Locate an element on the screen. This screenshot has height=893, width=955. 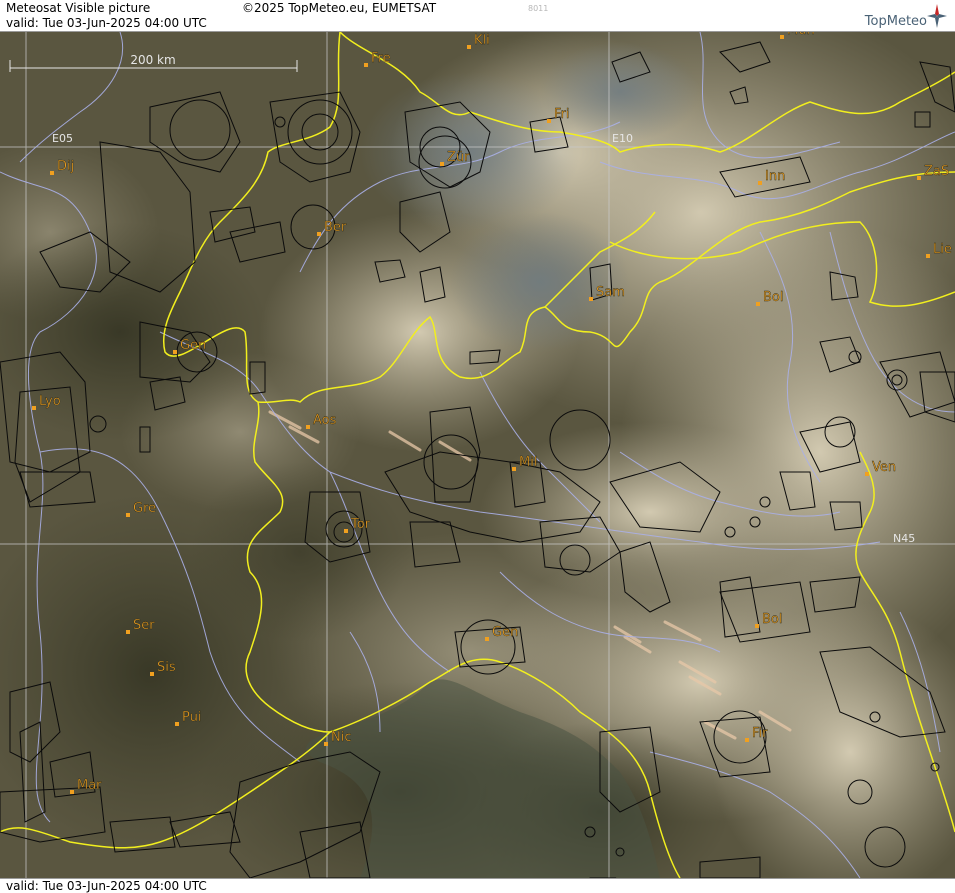
city-label-dij: Dij is located at coordinates (65, 166).